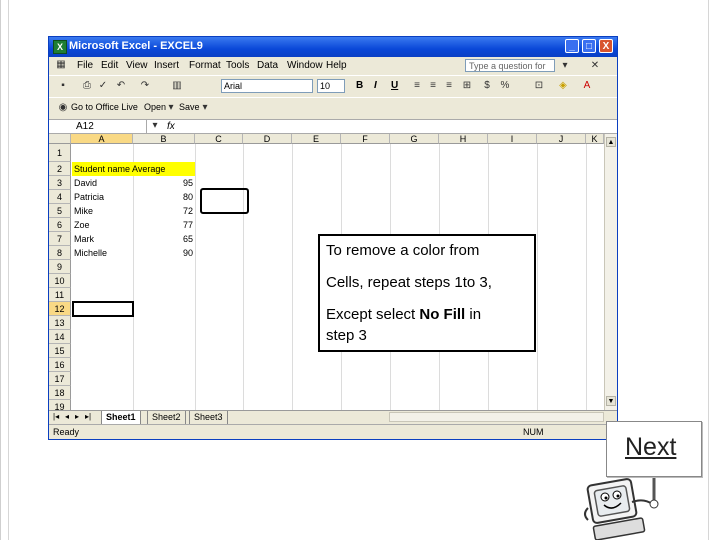  I want to click on office-live-button: Go to Office Live, so click(104, 107).